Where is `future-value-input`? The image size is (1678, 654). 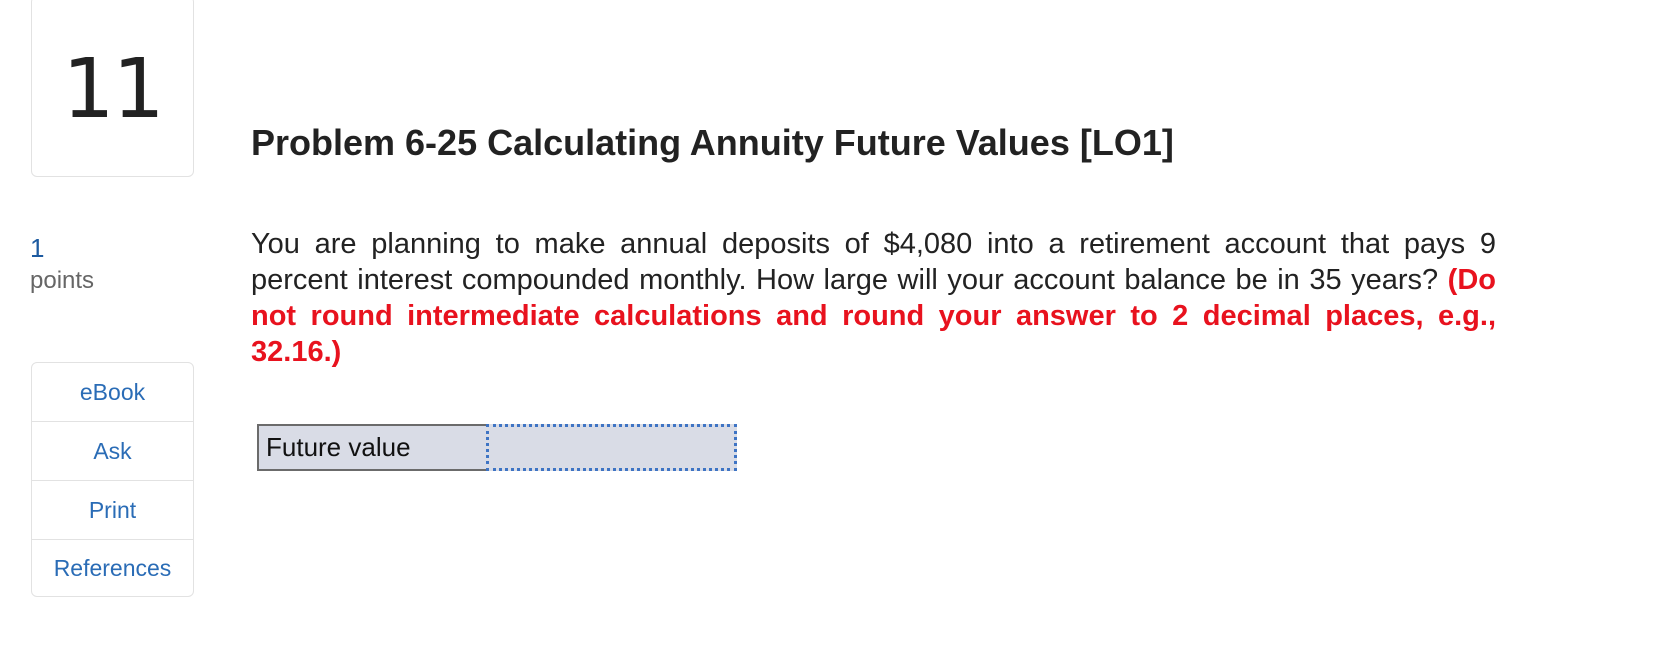 future-value-input is located at coordinates (611, 447).